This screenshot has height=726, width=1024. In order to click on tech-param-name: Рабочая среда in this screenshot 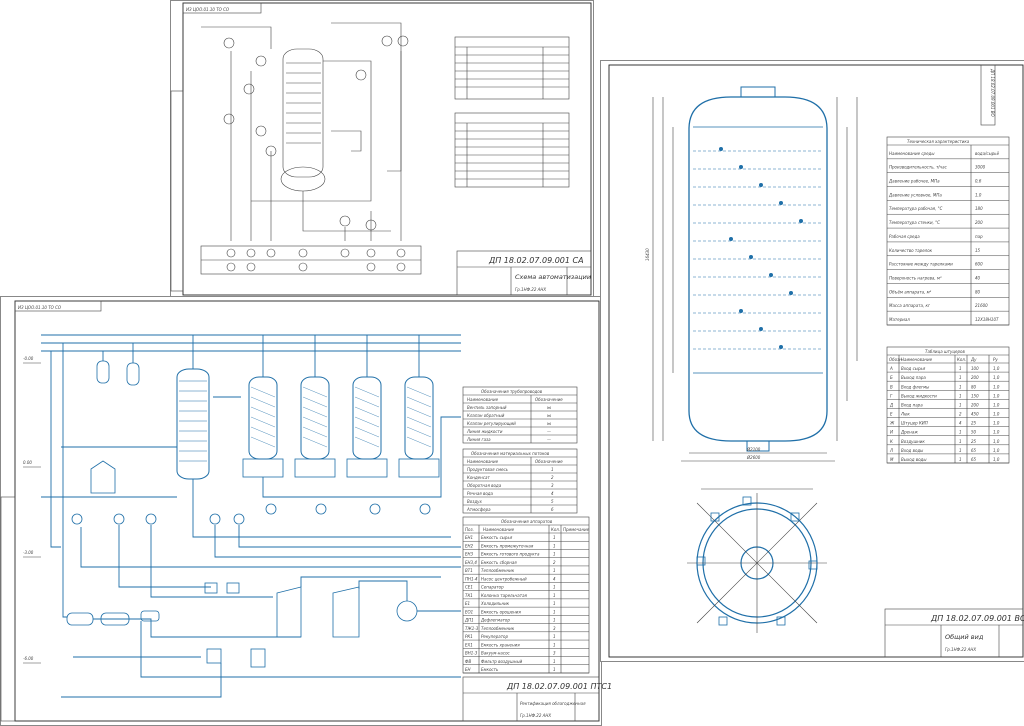, I will do `click(904, 236)`.